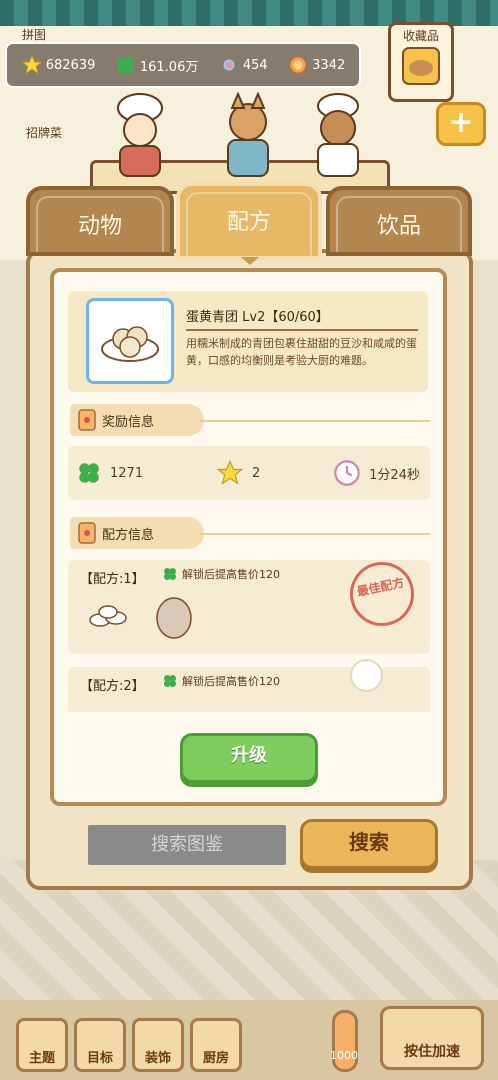  Describe the element at coordinates (100, 1045) in the screenshot. I see `nav-goal-button: 目标` at that location.